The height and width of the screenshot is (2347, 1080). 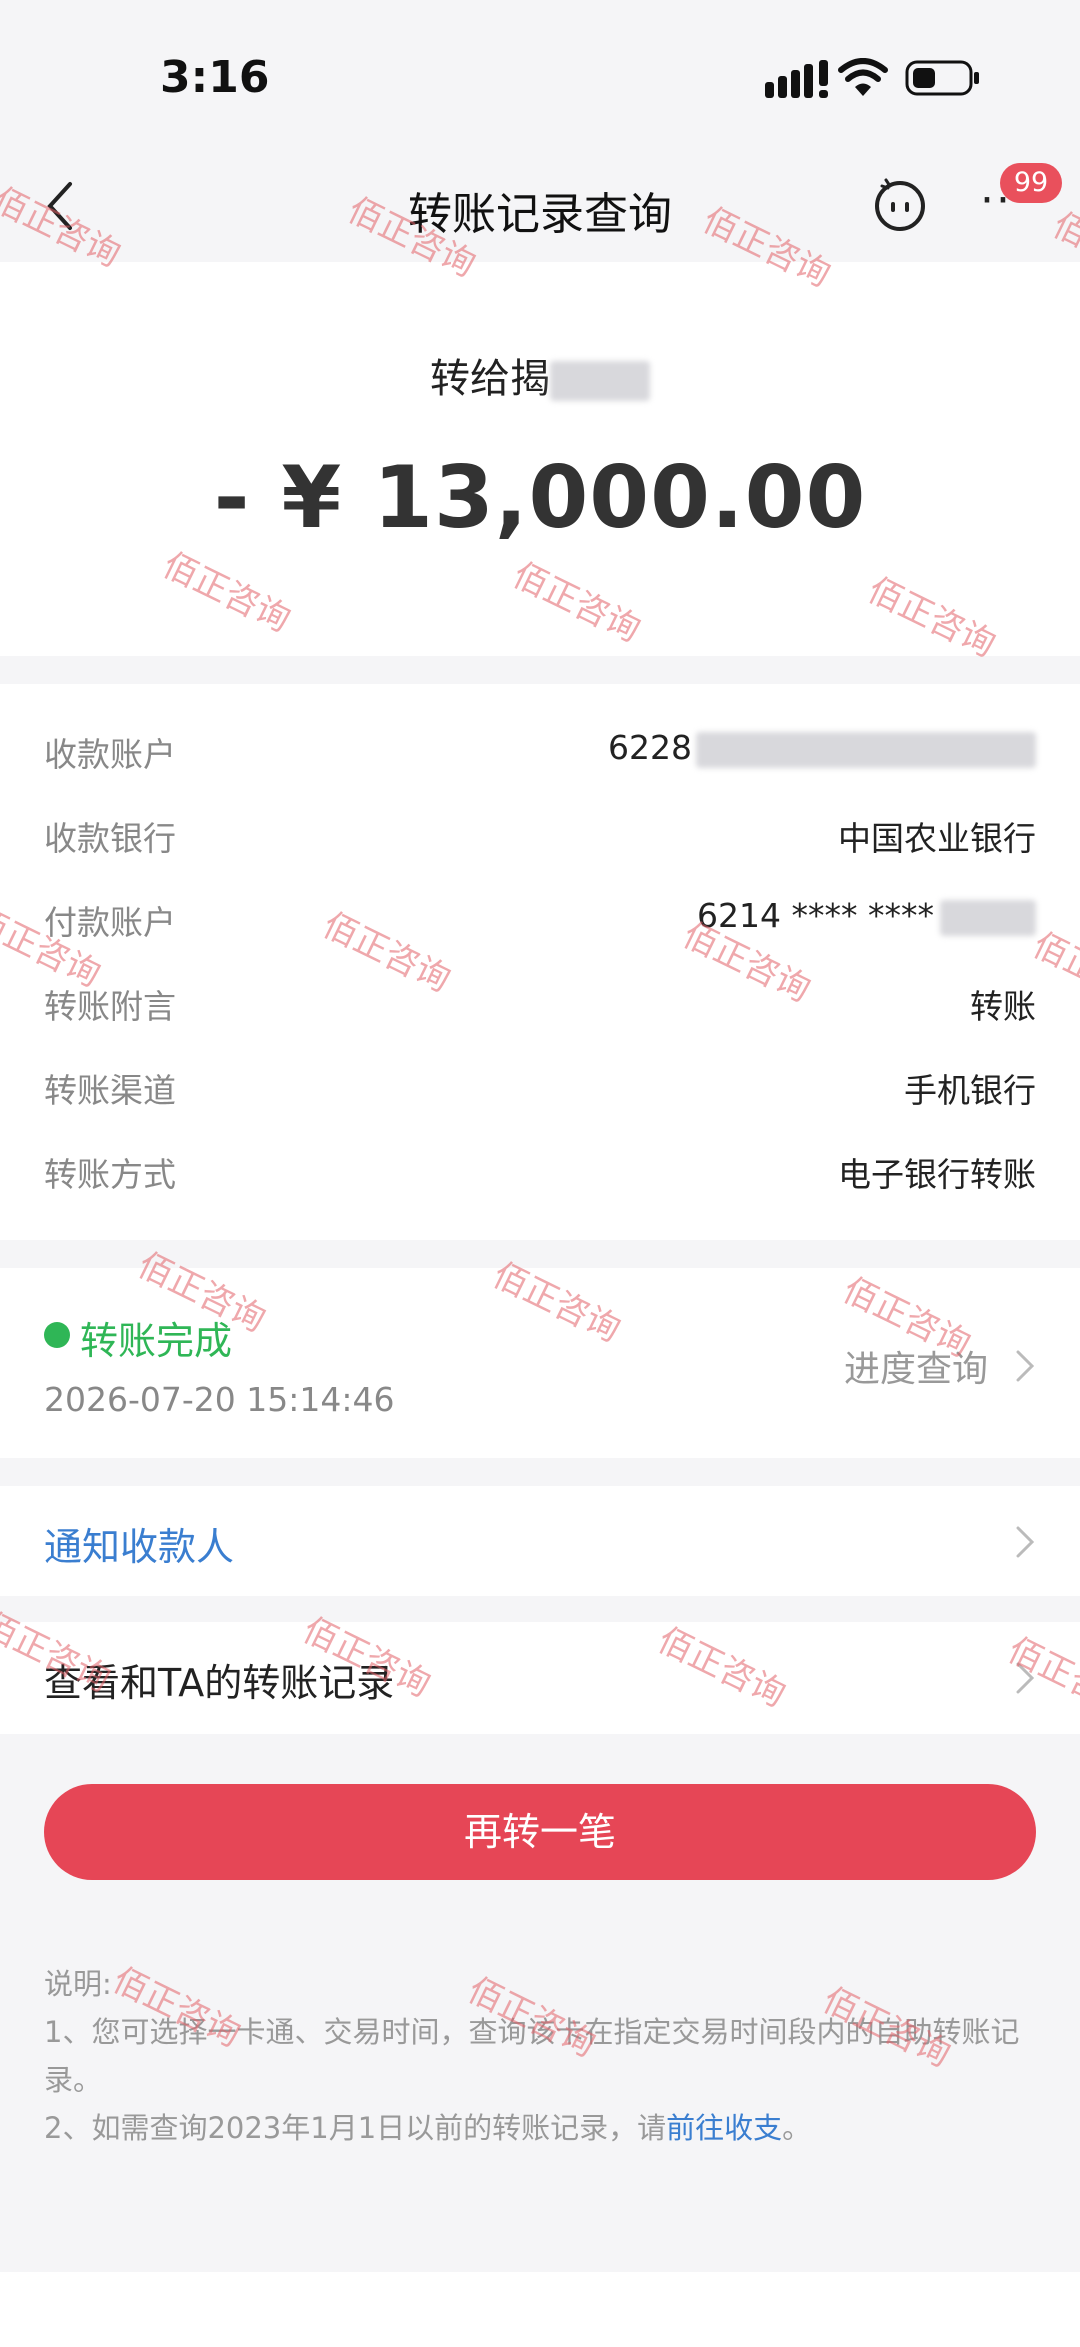 I want to click on recipient-line: 转给揭, so click(x=540, y=375).